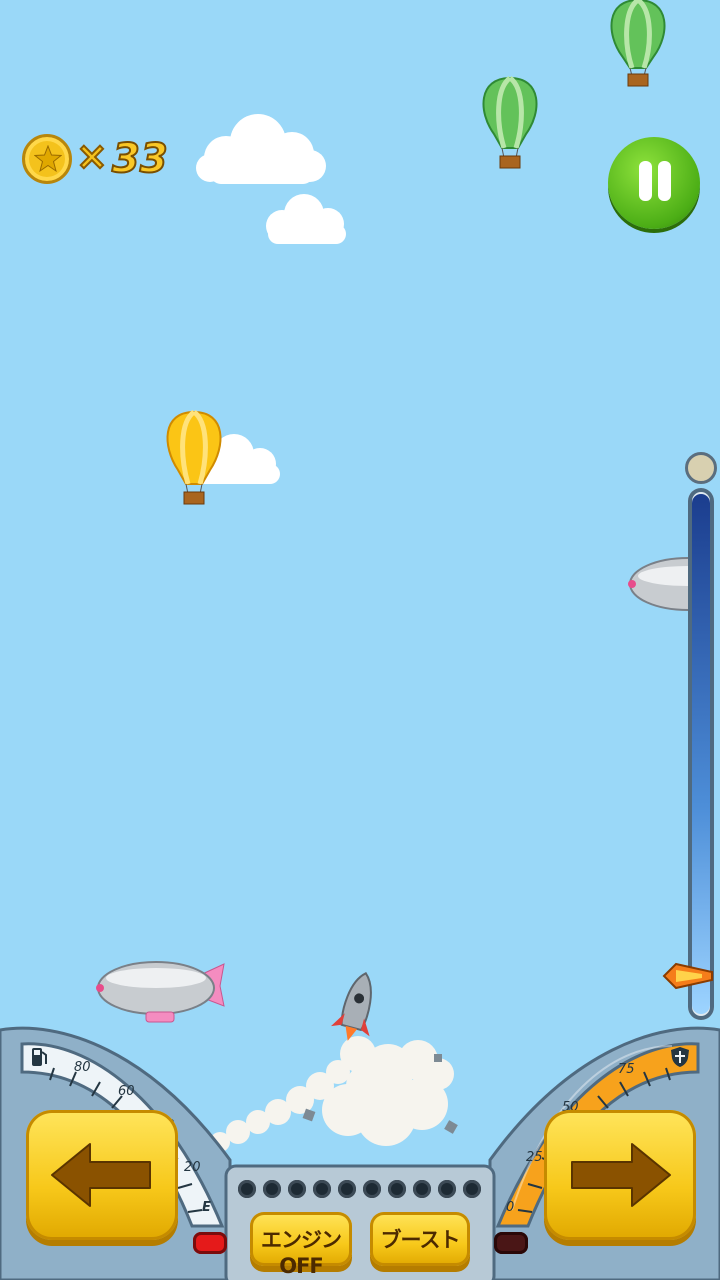  What do you see at coordinates (82, 1067) in the screenshot?
I see `fuel-tick-label: 80` at bounding box center [82, 1067].